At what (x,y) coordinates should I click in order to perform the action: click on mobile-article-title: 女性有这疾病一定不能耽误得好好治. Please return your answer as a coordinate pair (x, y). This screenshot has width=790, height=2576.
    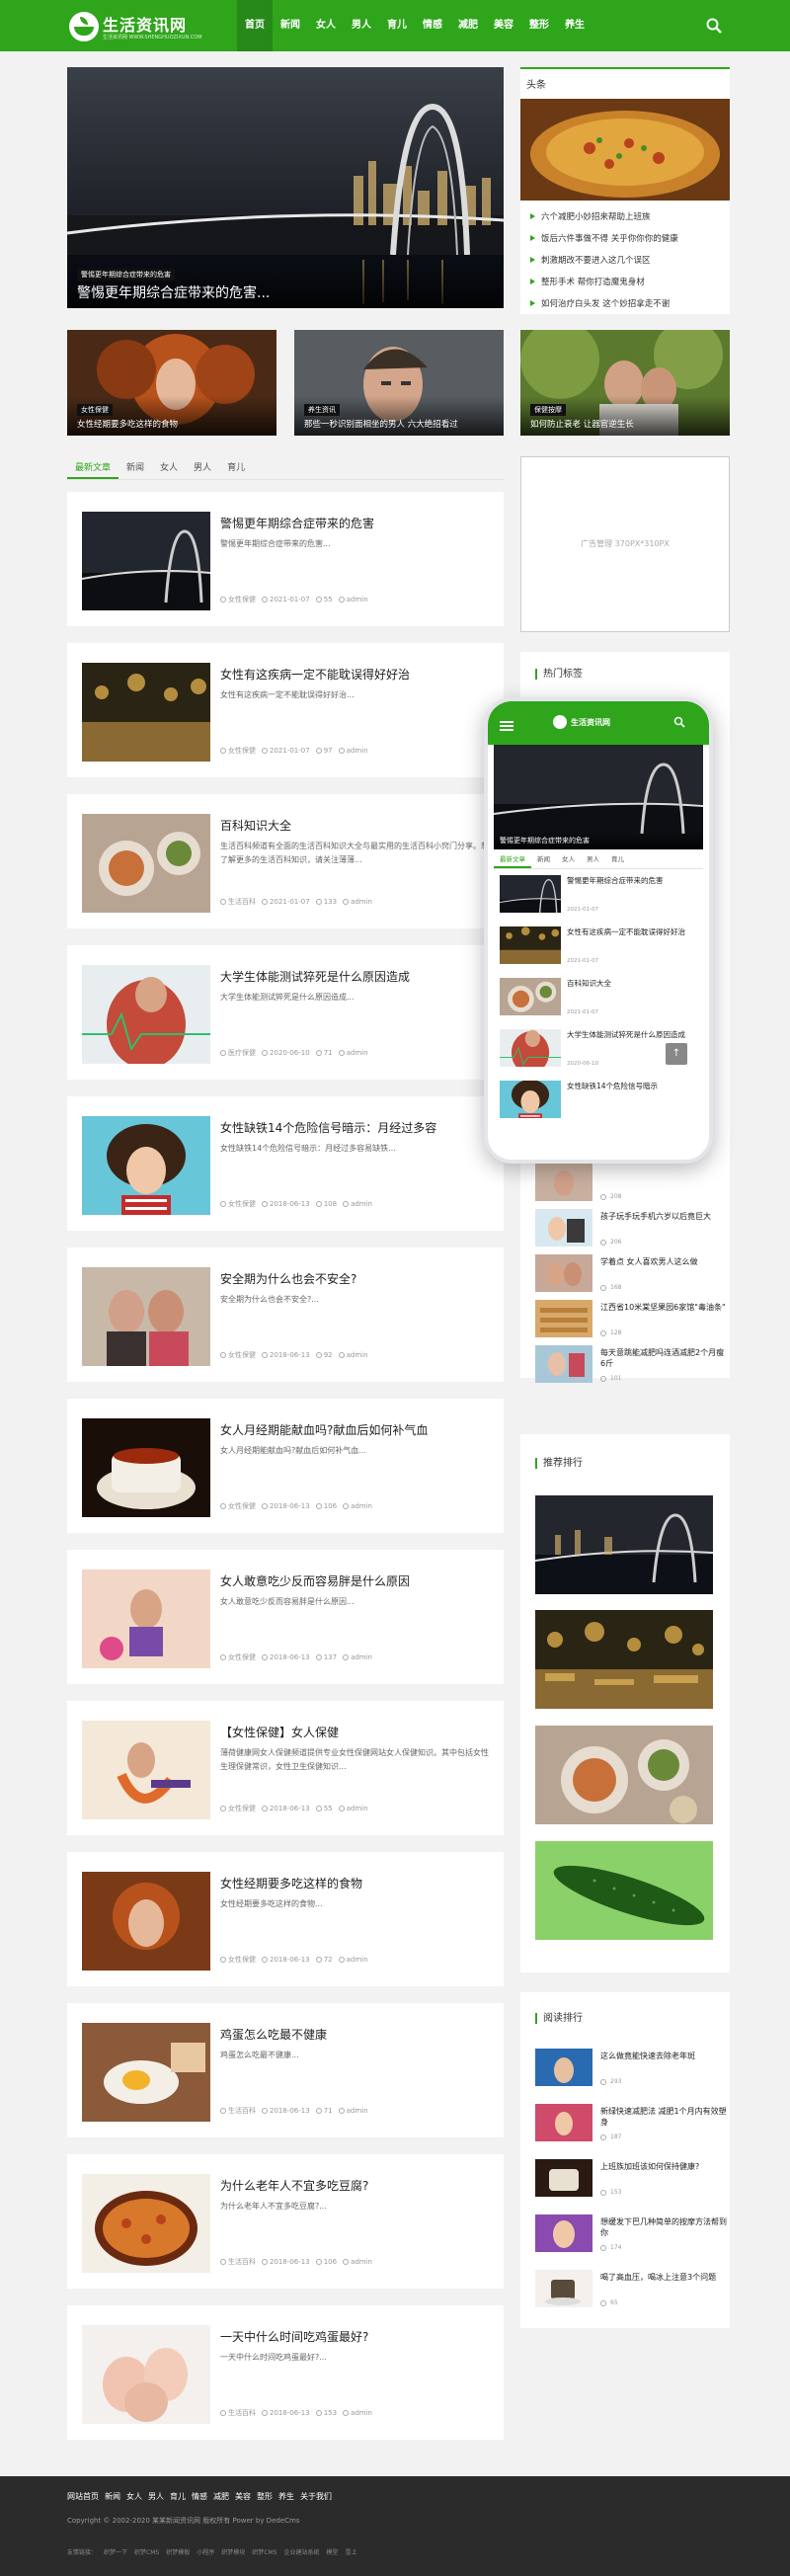
    Looking at the image, I should click on (631, 932).